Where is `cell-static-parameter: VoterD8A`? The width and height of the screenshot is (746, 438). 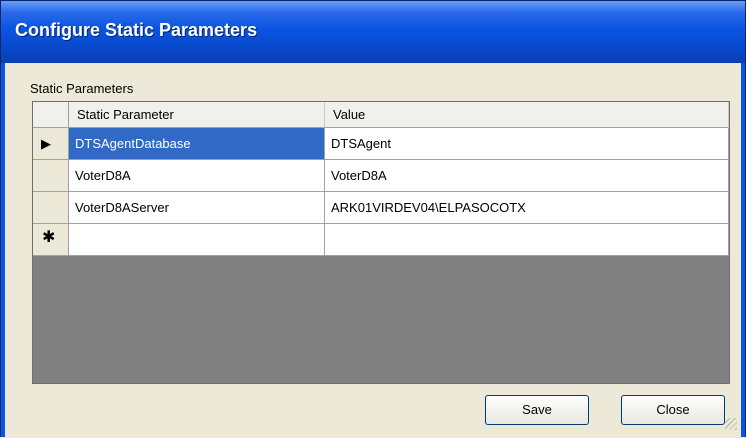 cell-static-parameter: VoterD8A is located at coordinates (197, 176).